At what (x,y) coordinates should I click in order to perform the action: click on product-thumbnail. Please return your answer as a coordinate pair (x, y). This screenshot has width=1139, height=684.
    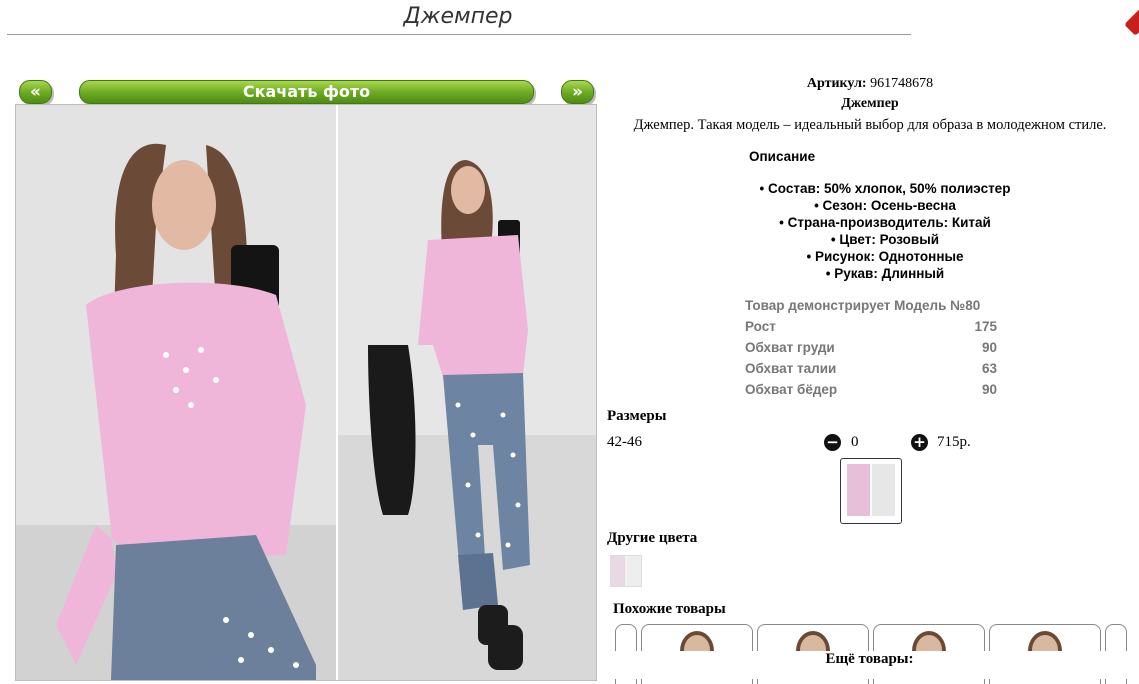
    Looking at the image, I should click on (871, 491).